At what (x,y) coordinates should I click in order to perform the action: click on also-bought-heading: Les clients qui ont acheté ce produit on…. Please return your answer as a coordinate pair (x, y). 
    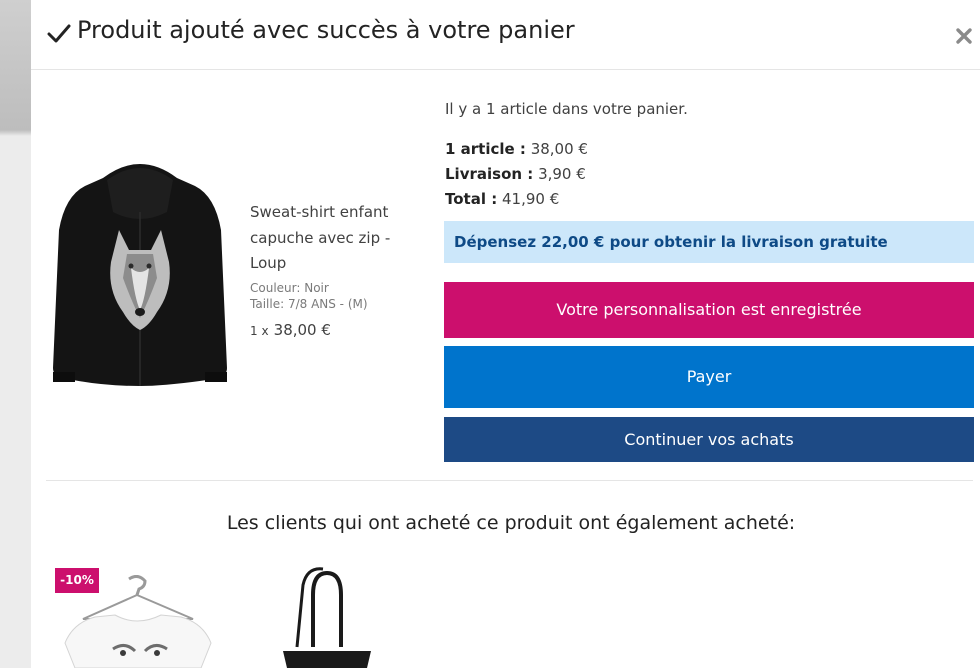
    Looking at the image, I should click on (511, 523).